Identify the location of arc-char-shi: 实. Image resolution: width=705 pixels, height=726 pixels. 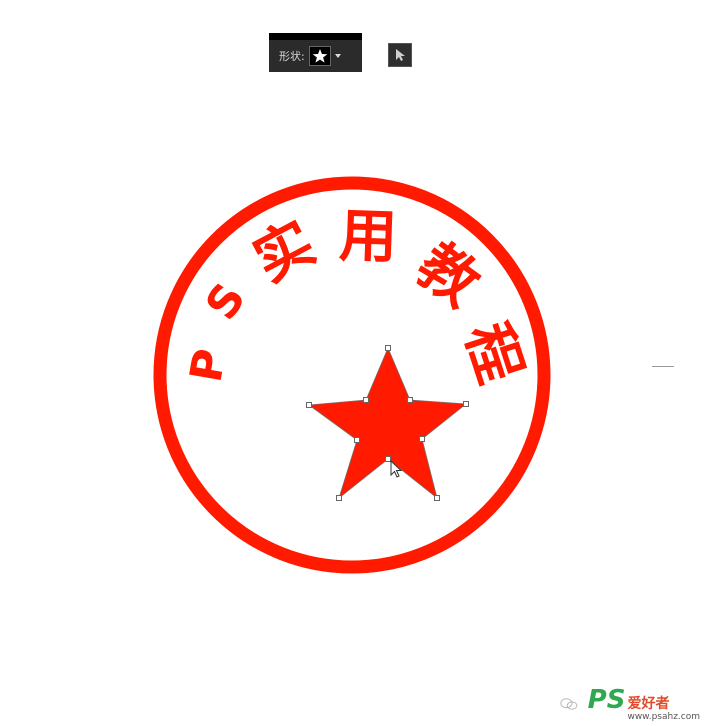
(284, 251).